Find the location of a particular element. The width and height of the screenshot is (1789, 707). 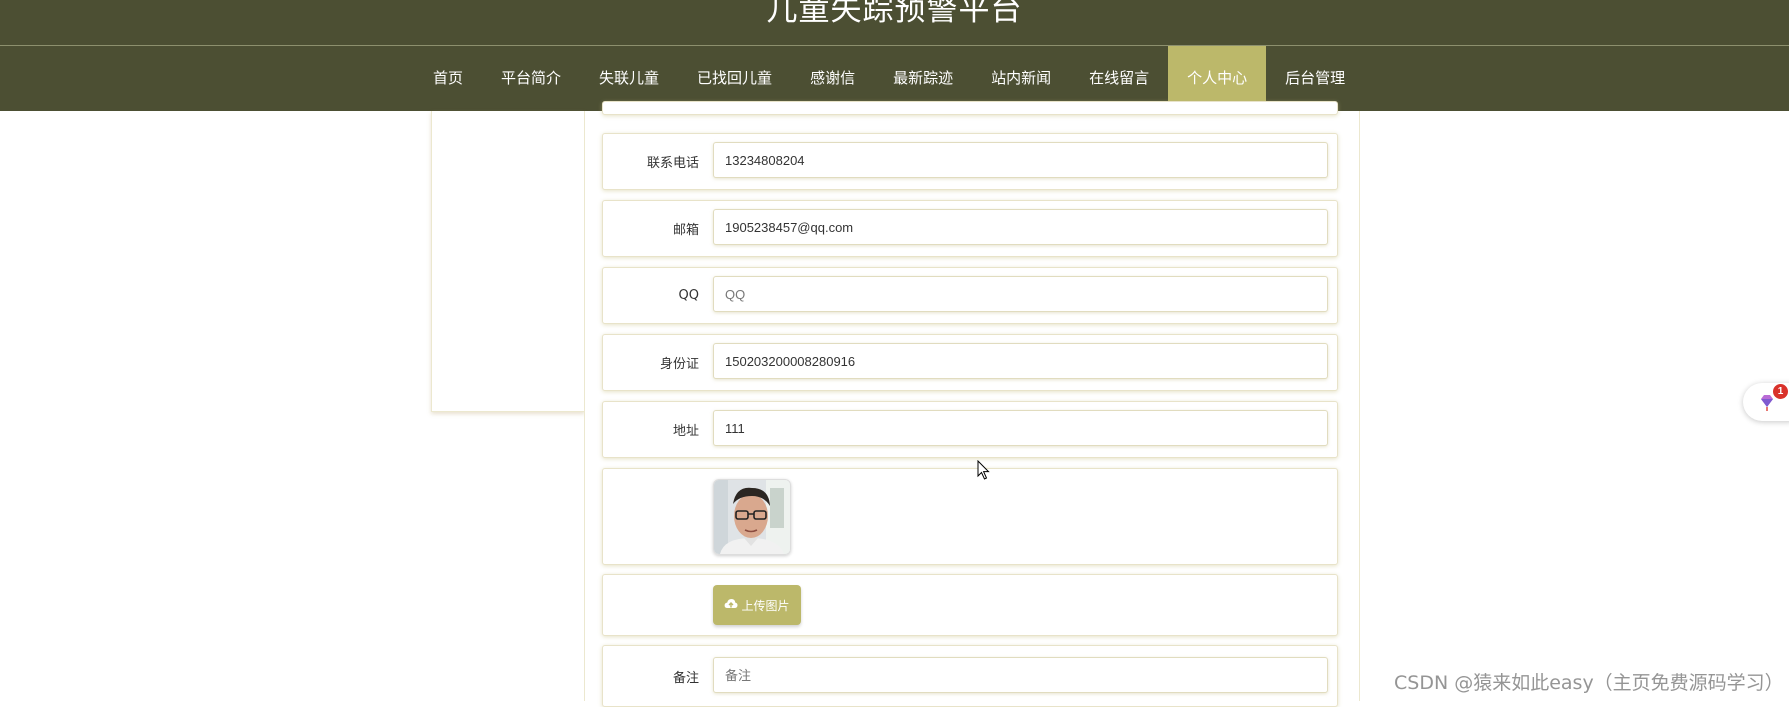

cloud-upload-icon is located at coordinates (731, 605).